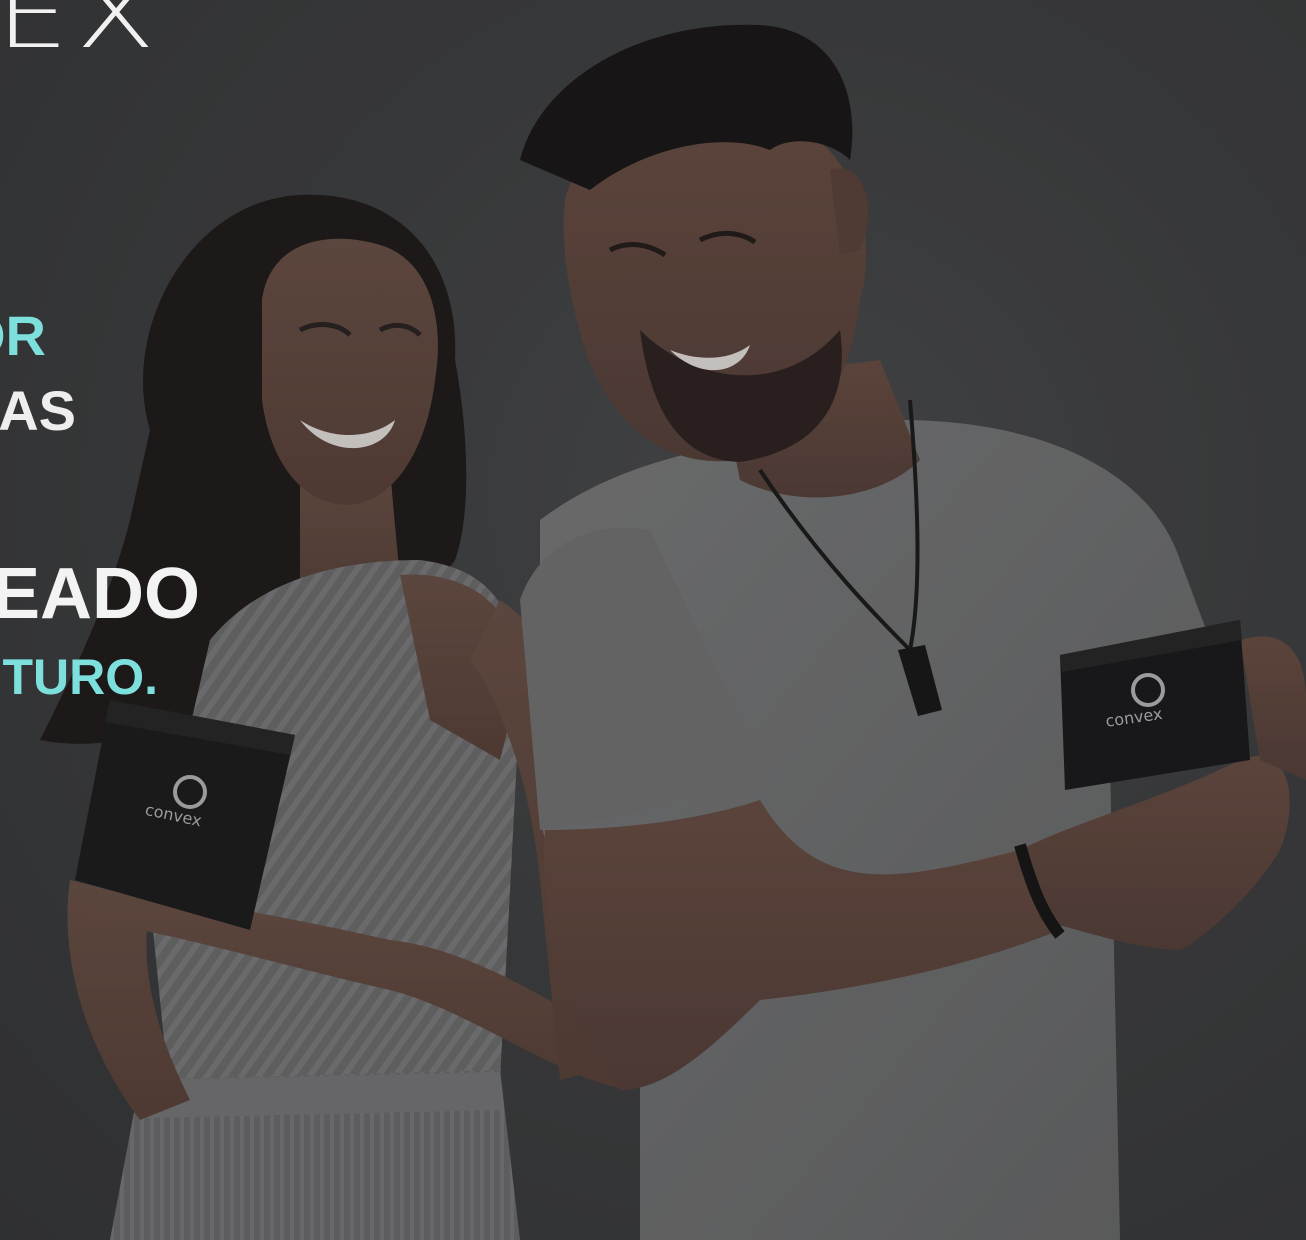 The image size is (1306, 1240). What do you see at coordinates (100, 594) in the screenshot?
I see `headline-line-3: EADO` at bounding box center [100, 594].